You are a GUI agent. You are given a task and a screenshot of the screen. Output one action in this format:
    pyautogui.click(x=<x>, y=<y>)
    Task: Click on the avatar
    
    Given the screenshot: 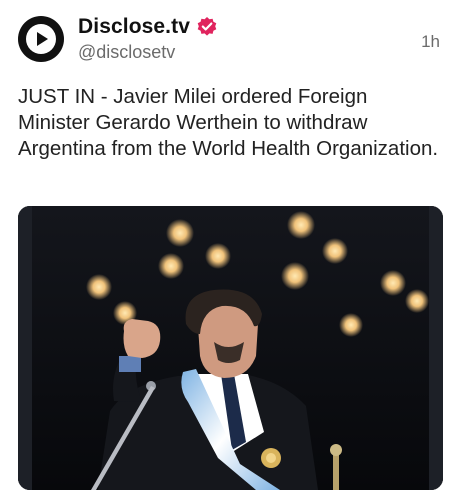 What is the action you would take?
    pyautogui.click(x=41, y=39)
    